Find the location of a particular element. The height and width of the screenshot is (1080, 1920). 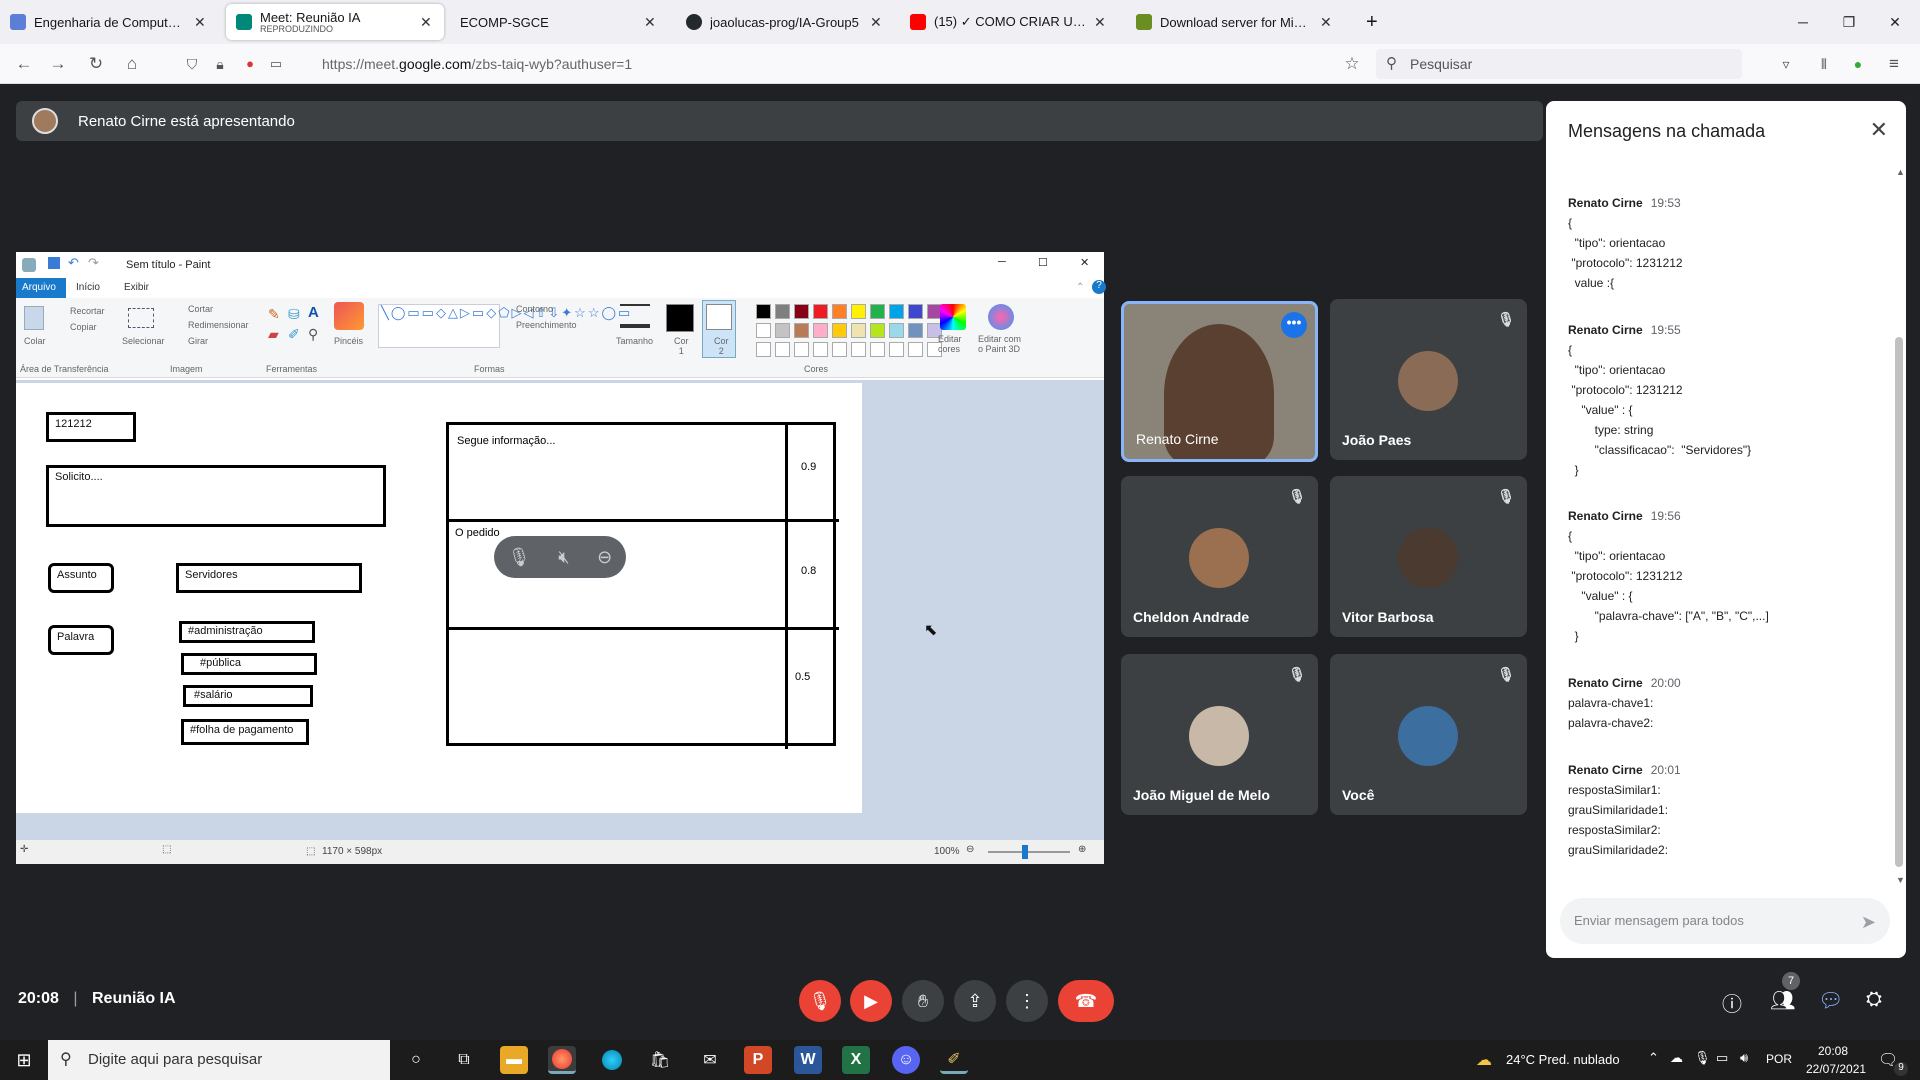

zoom-slider is located at coordinates (1029, 852).